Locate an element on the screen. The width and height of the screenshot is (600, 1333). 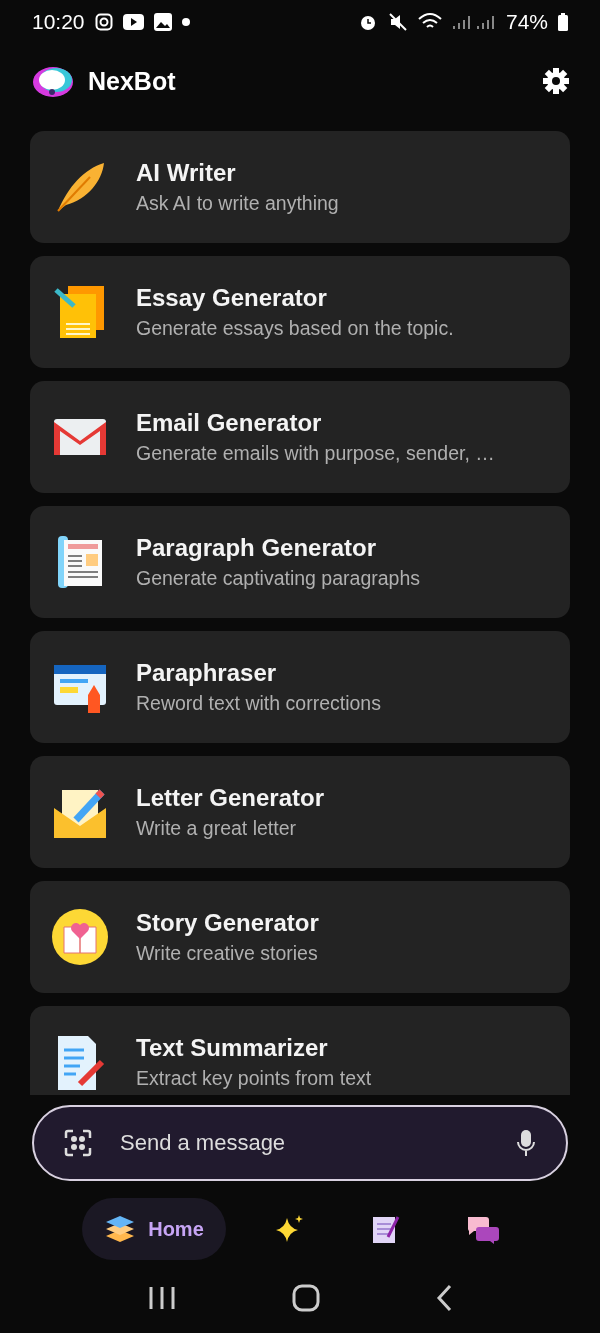
status-time: 10:20 is located at coordinates (58, 22).